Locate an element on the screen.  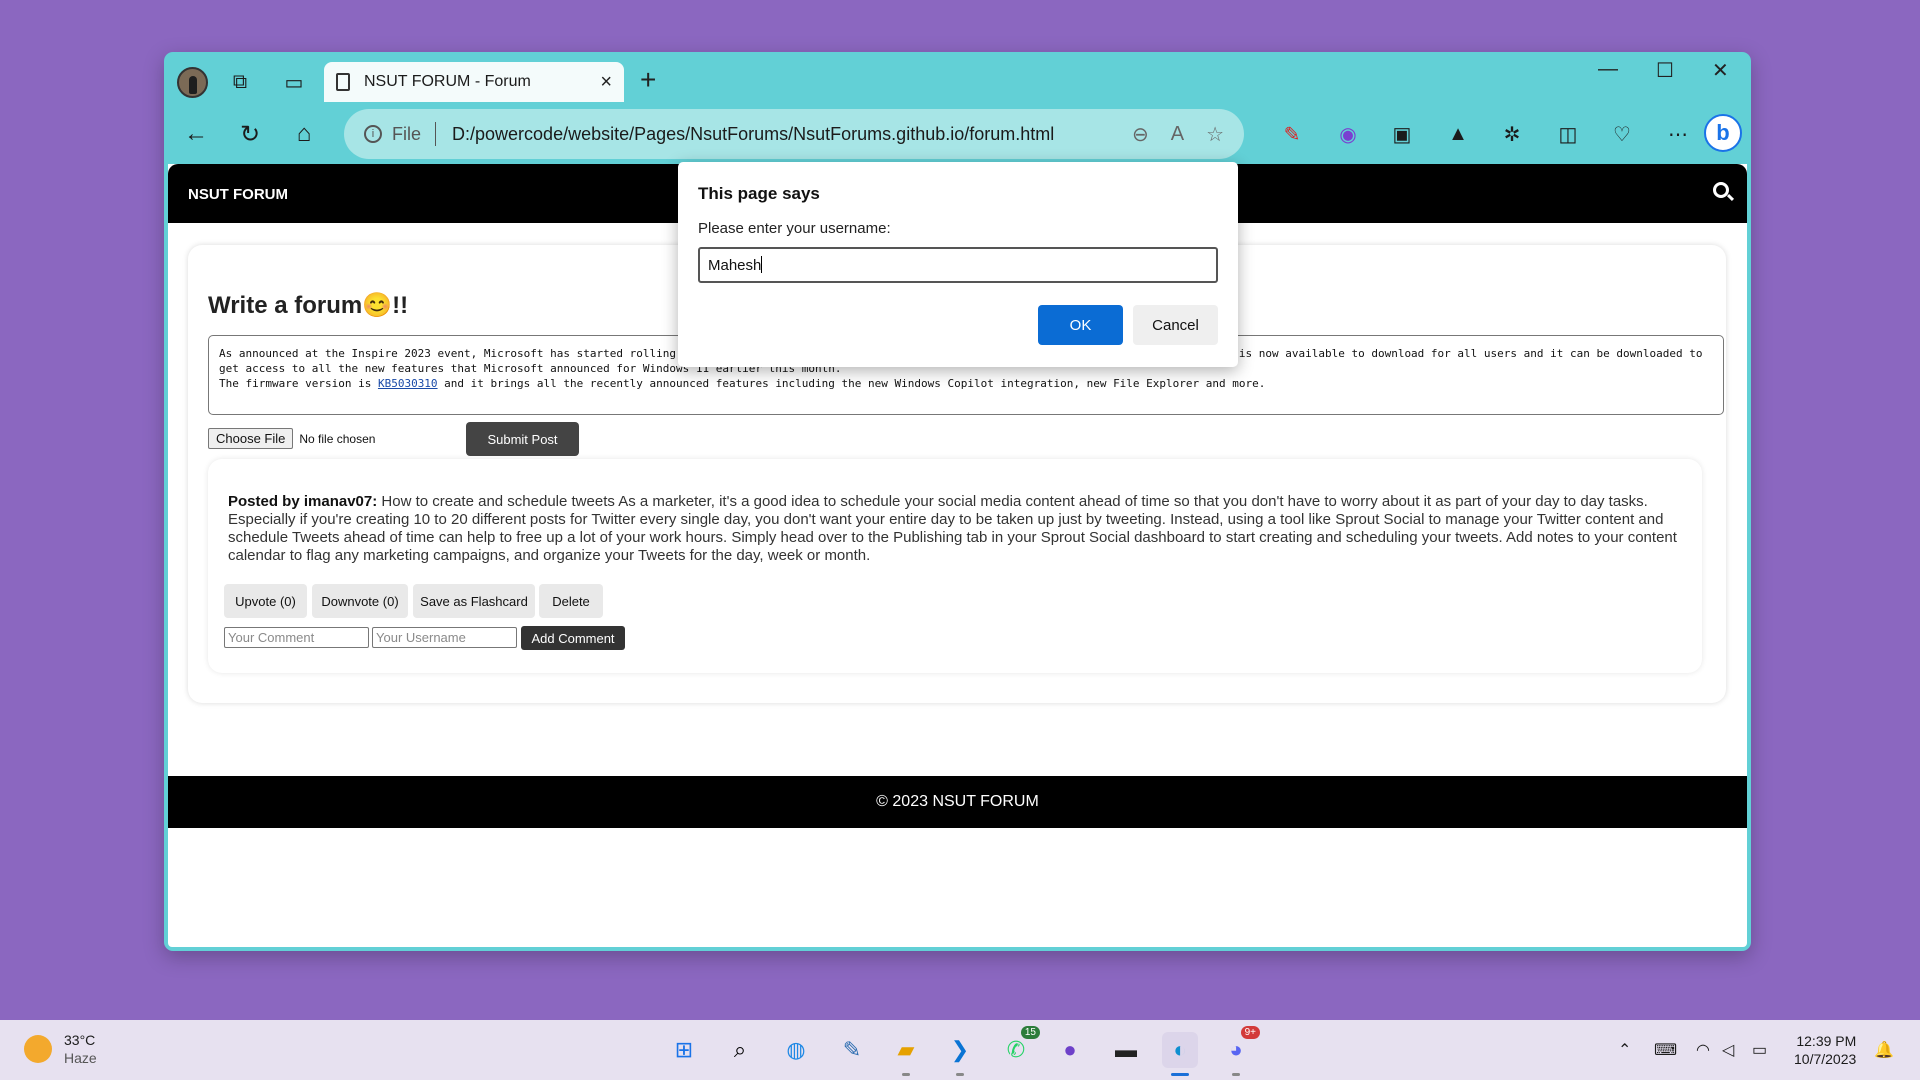
url-separator is located at coordinates (436, 134).